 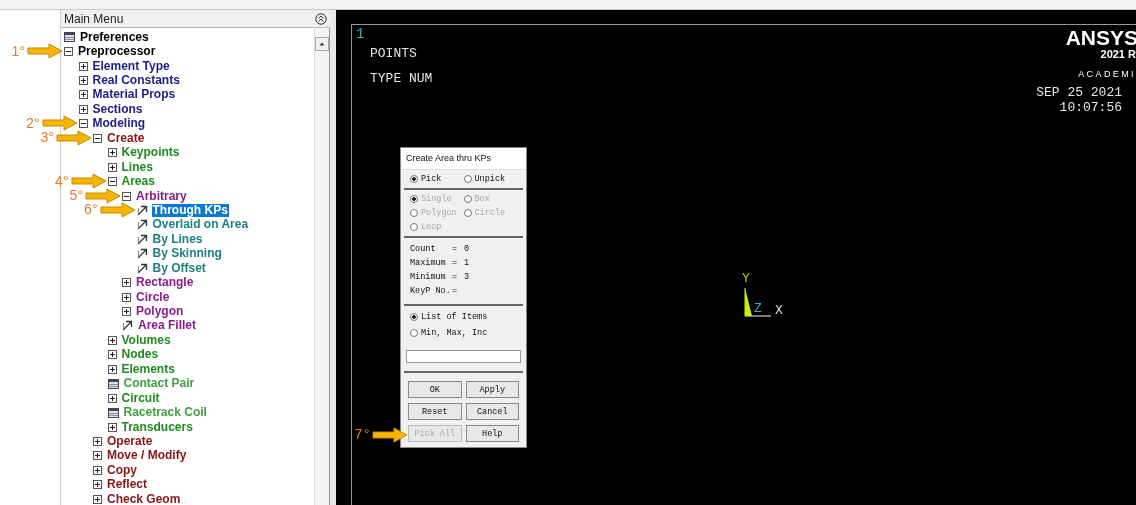 I want to click on menu-item: Preferences, so click(x=114, y=37).